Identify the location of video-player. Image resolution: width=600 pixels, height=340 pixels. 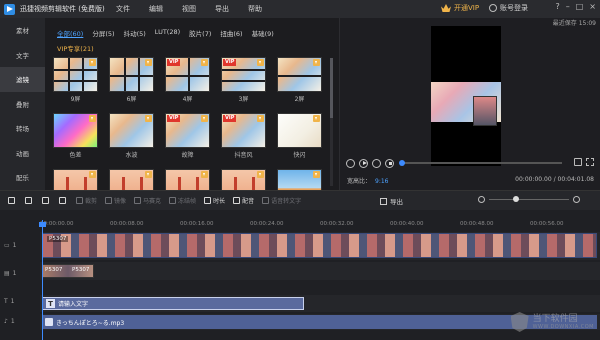
(466, 96).